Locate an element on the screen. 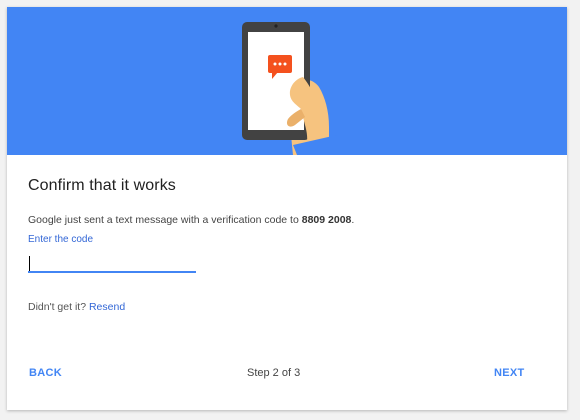 This screenshot has width=580, height=420. resend-row: Didn't get it? Resend is located at coordinates (76, 307).